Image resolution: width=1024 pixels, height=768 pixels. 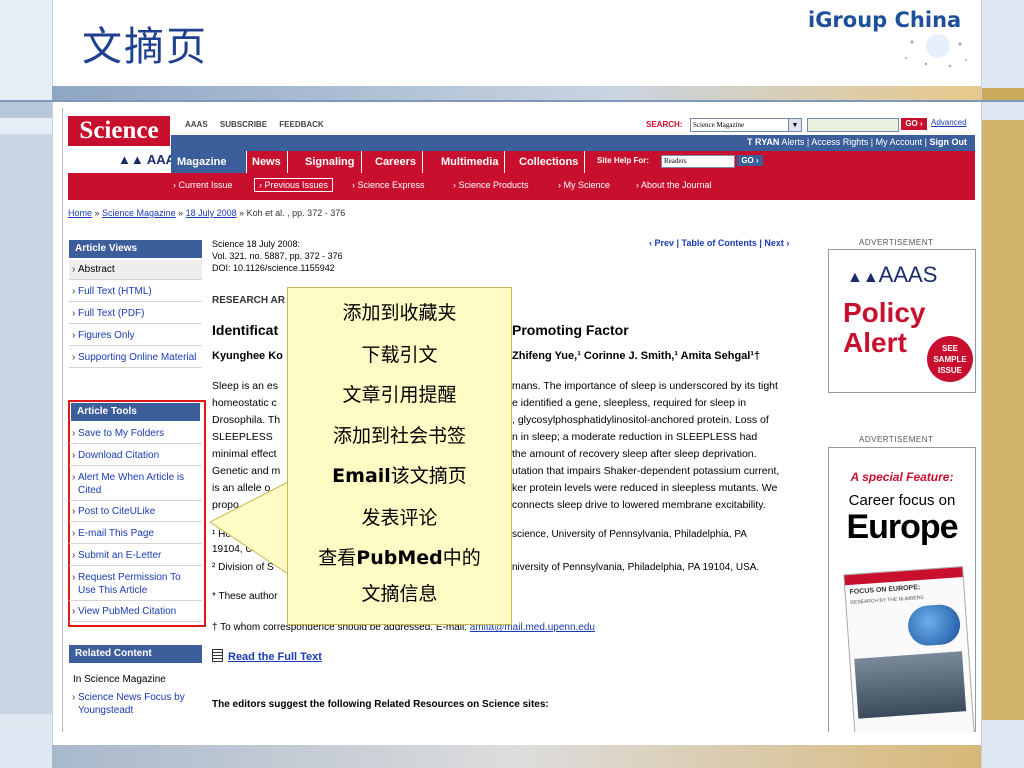 I want to click on tool-request-permission: Request Permission To Use This Article, so click(x=135, y=584).